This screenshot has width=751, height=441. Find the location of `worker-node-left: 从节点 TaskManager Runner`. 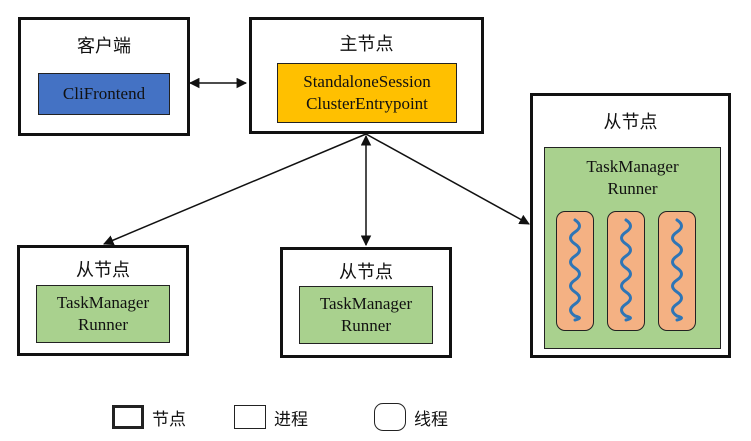

worker-node-left: 从节点 TaskManager Runner is located at coordinates (103, 300).